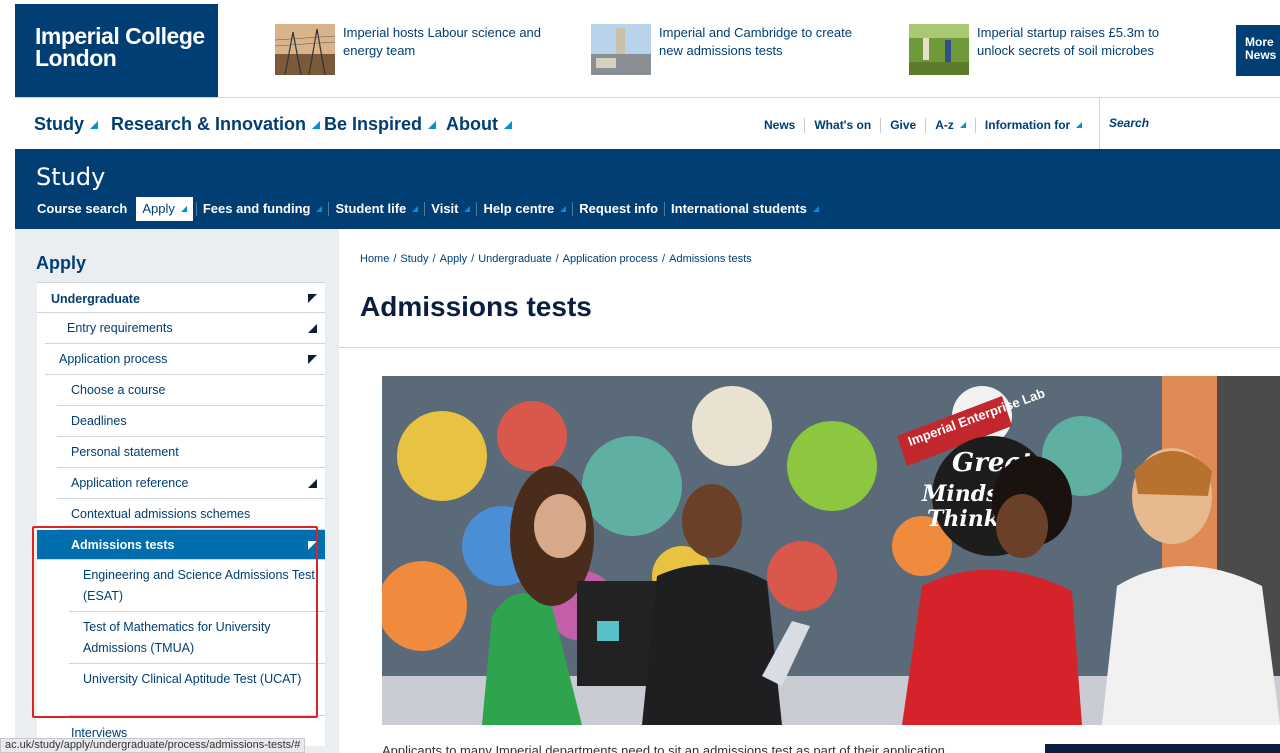  What do you see at coordinates (191, 452) in the screenshot?
I see `sidebar-item-personal-statement: Personal statement` at bounding box center [191, 452].